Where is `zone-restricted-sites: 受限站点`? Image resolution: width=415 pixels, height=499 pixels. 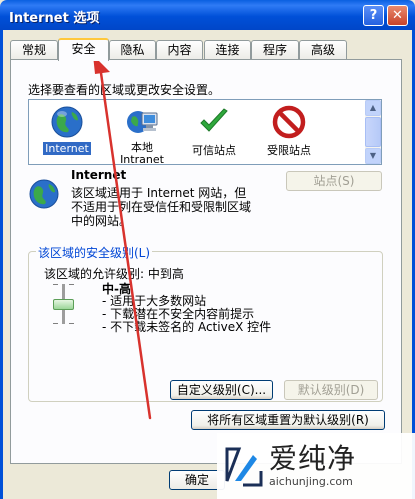
zone-restricted-sites: 受限站点 is located at coordinates (289, 133).